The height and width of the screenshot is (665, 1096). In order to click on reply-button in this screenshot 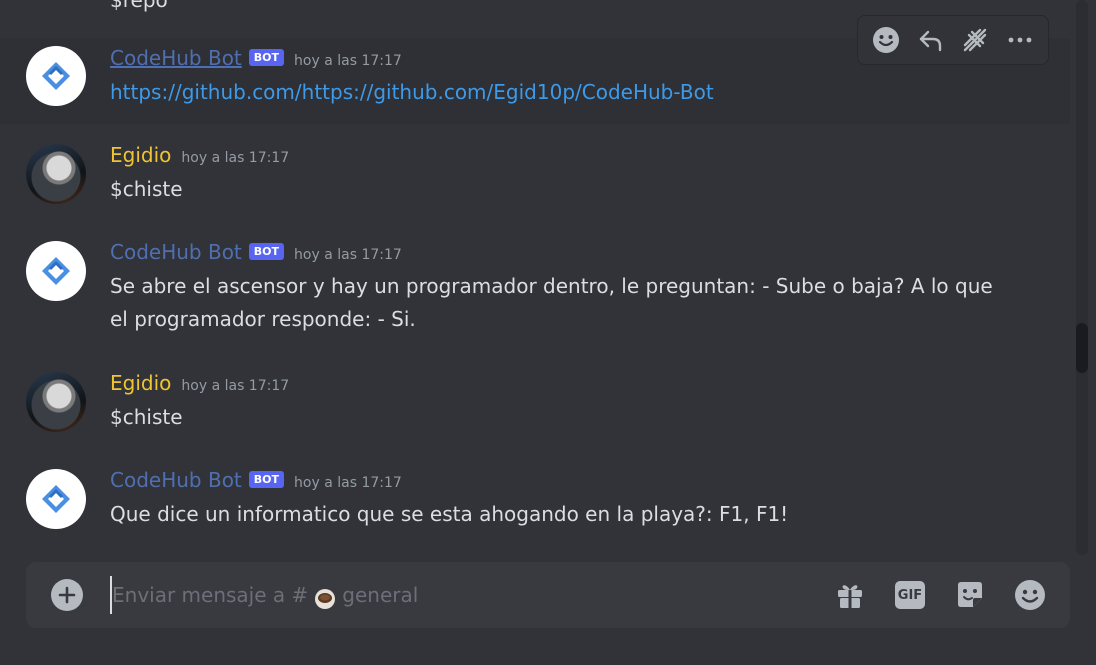, I will do `click(931, 40)`.